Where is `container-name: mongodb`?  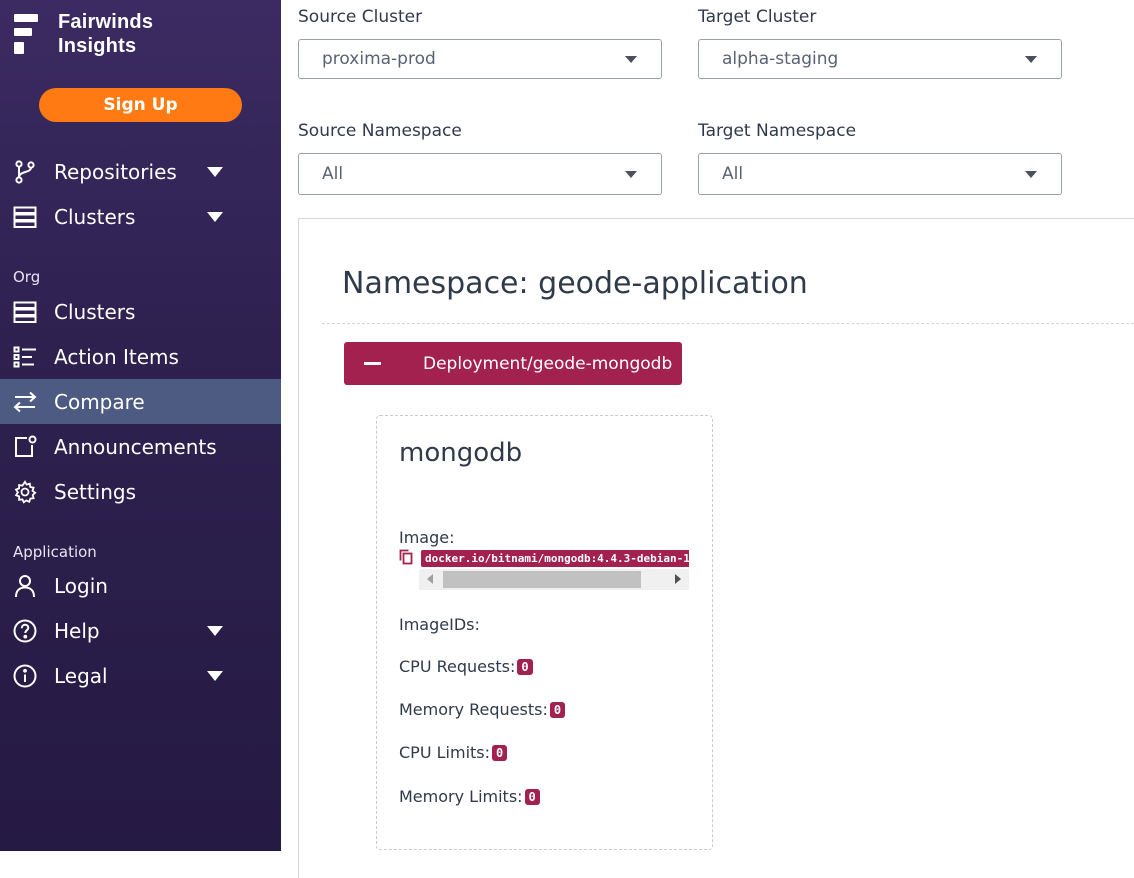
container-name: mongodb is located at coordinates (461, 453).